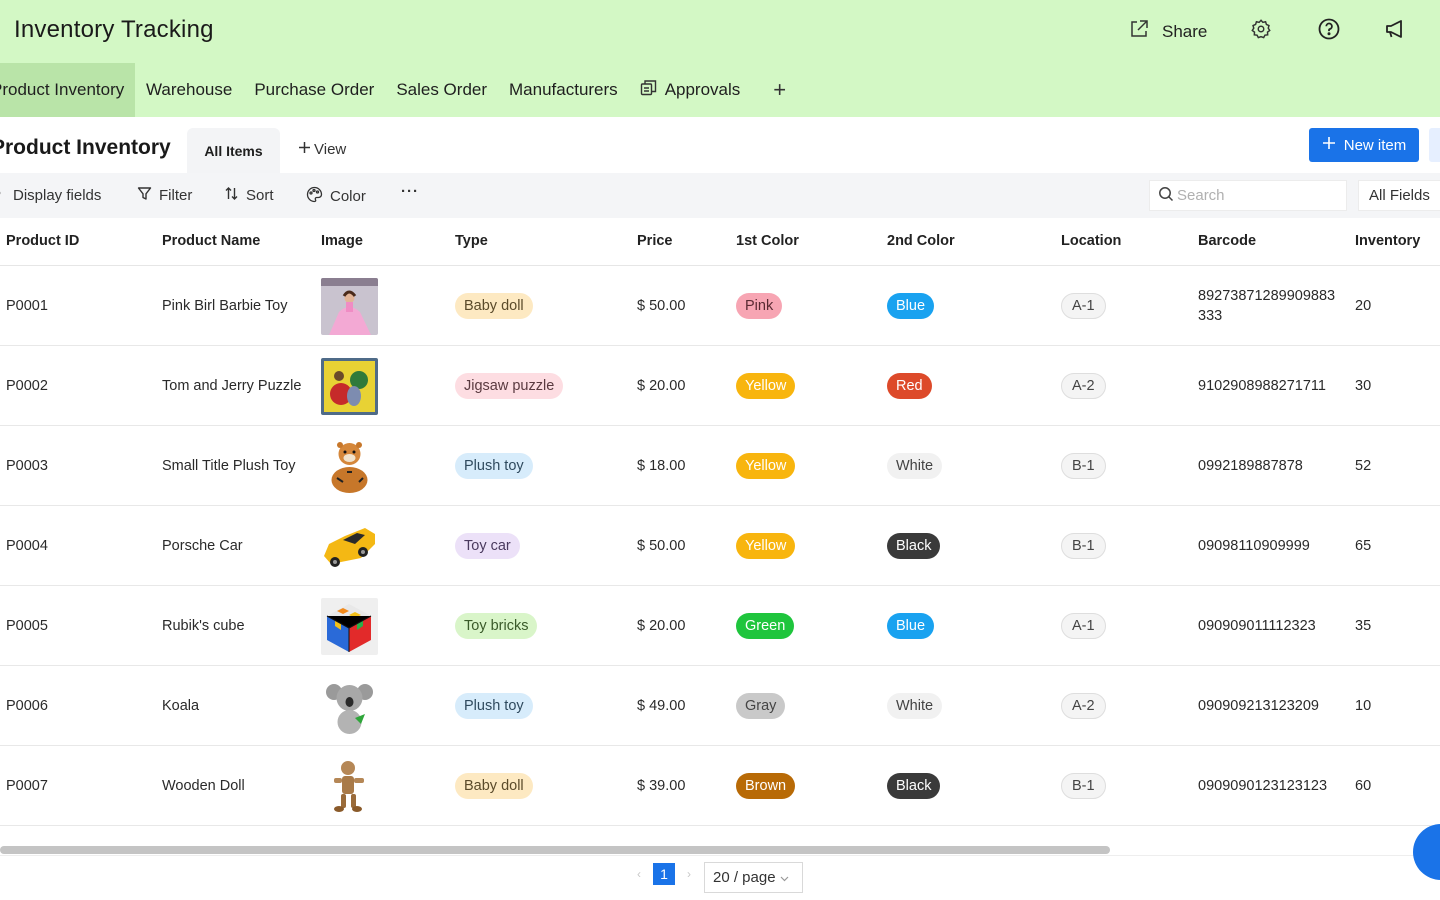 The image size is (1440, 900). What do you see at coordinates (441, 90) in the screenshot?
I see `tab-sales-order: Sales Order` at bounding box center [441, 90].